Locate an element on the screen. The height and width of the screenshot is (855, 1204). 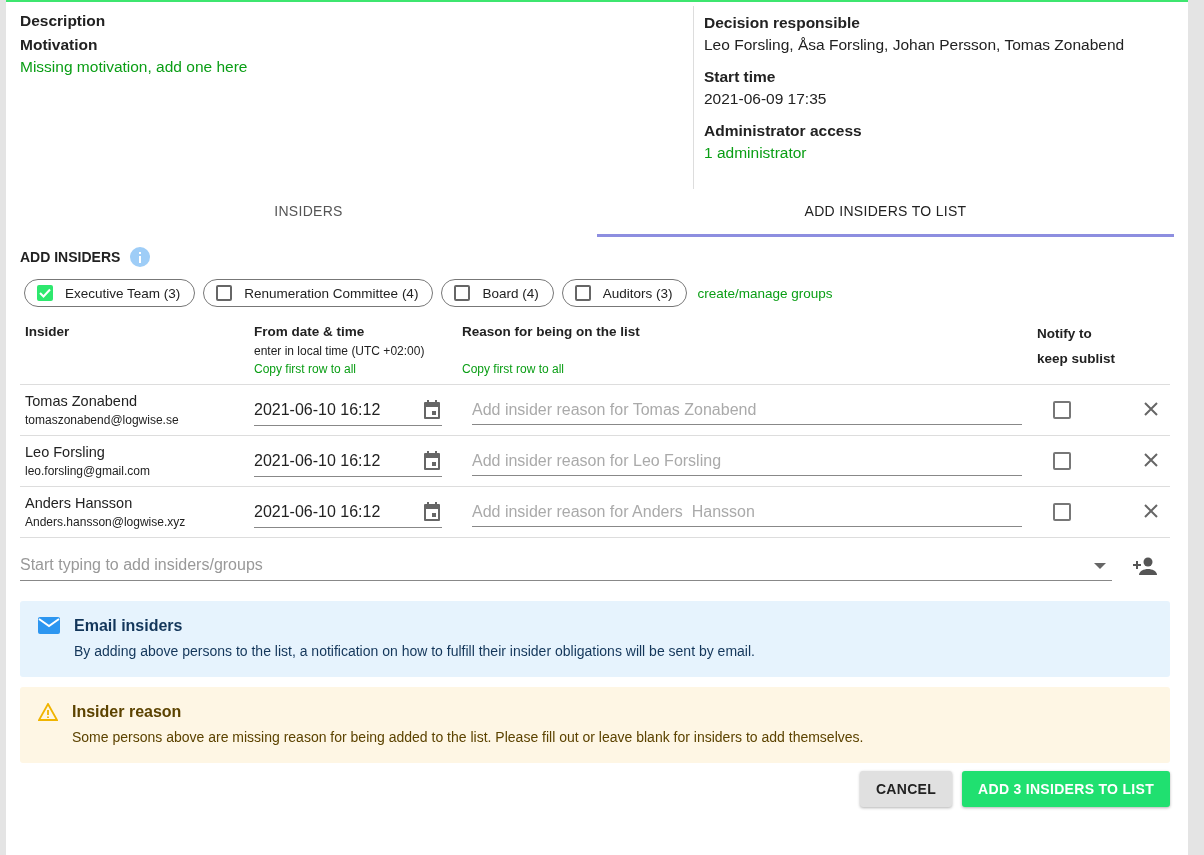
insider-email: leo.forsling@gmail.com is located at coordinates (88, 471).